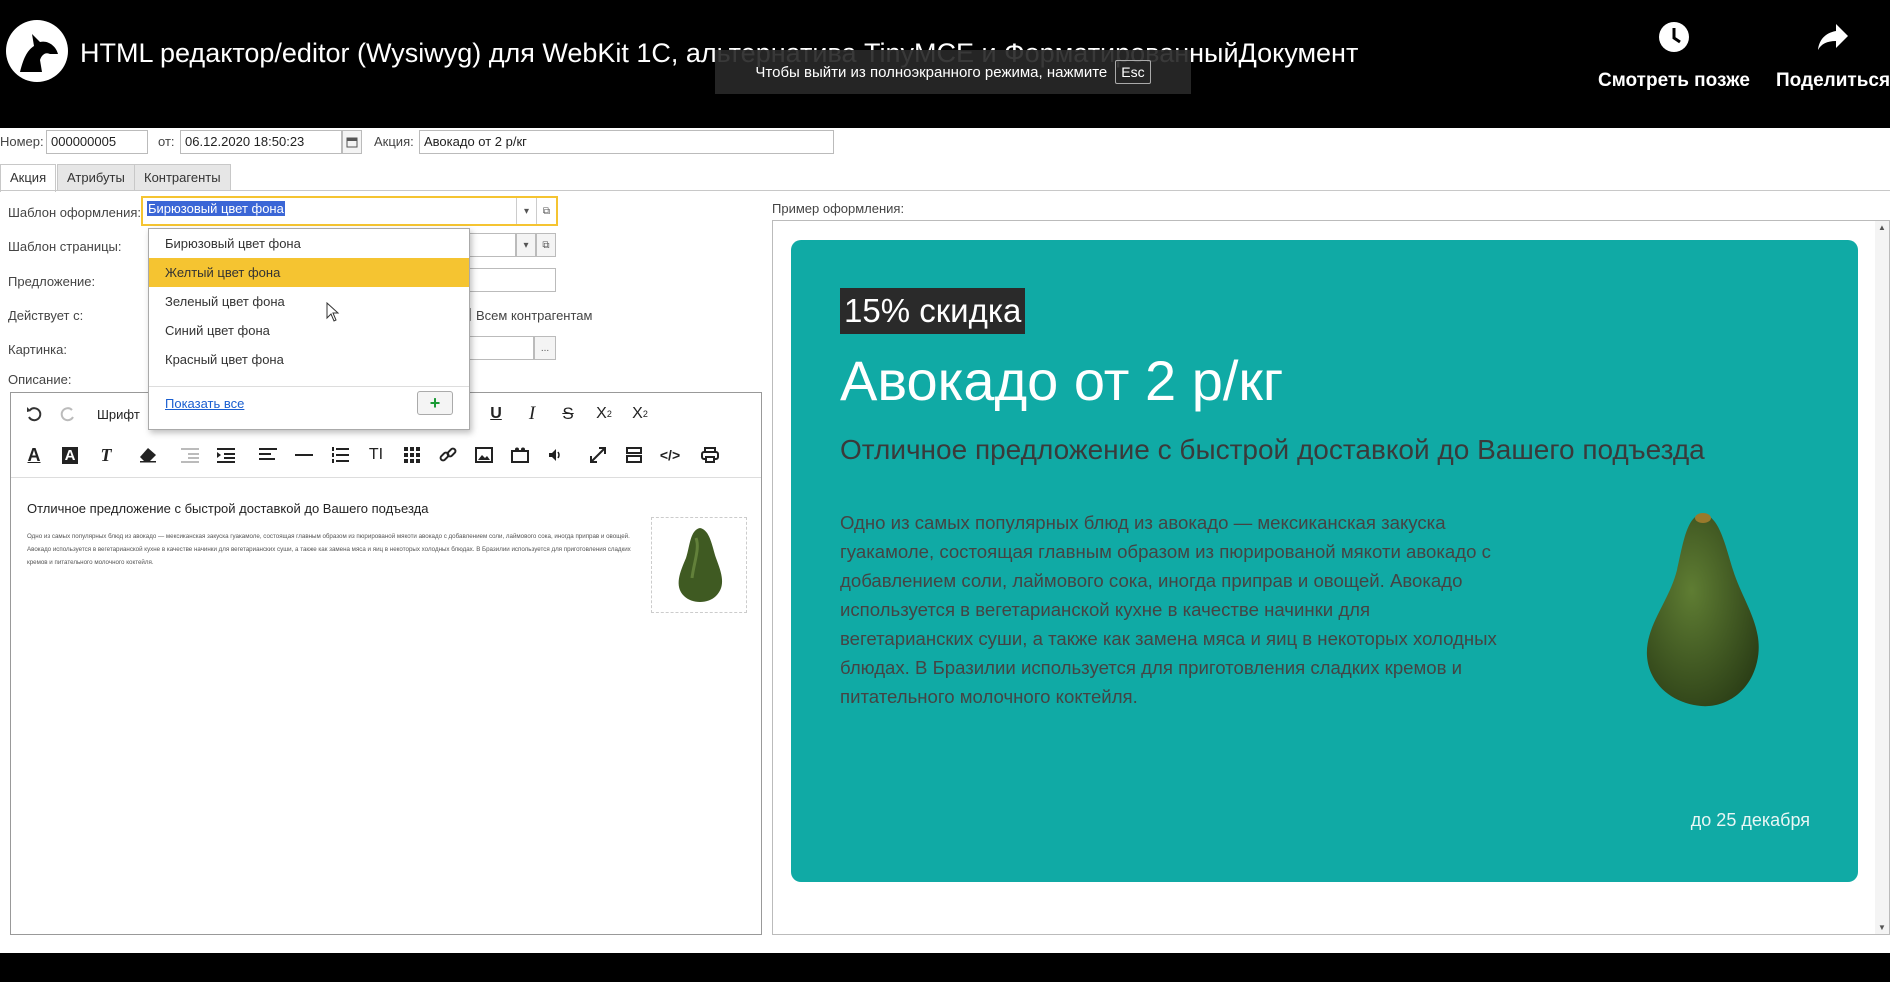  Describe the element at coordinates (933, 311) in the screenshot. I see `discount-badge: 15% скидка` at that location.